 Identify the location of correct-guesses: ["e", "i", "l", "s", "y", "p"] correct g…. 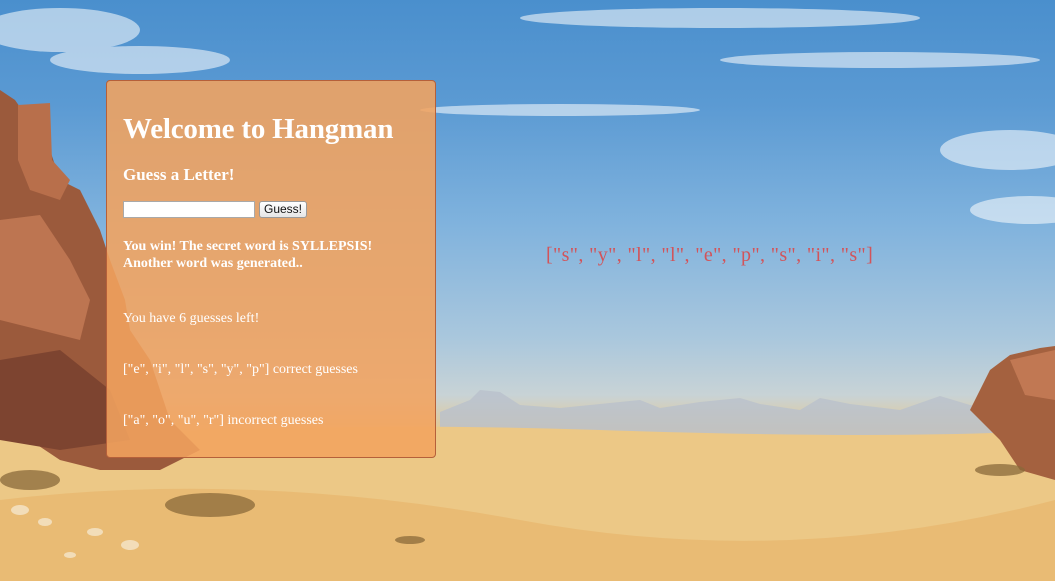
(240, 369).